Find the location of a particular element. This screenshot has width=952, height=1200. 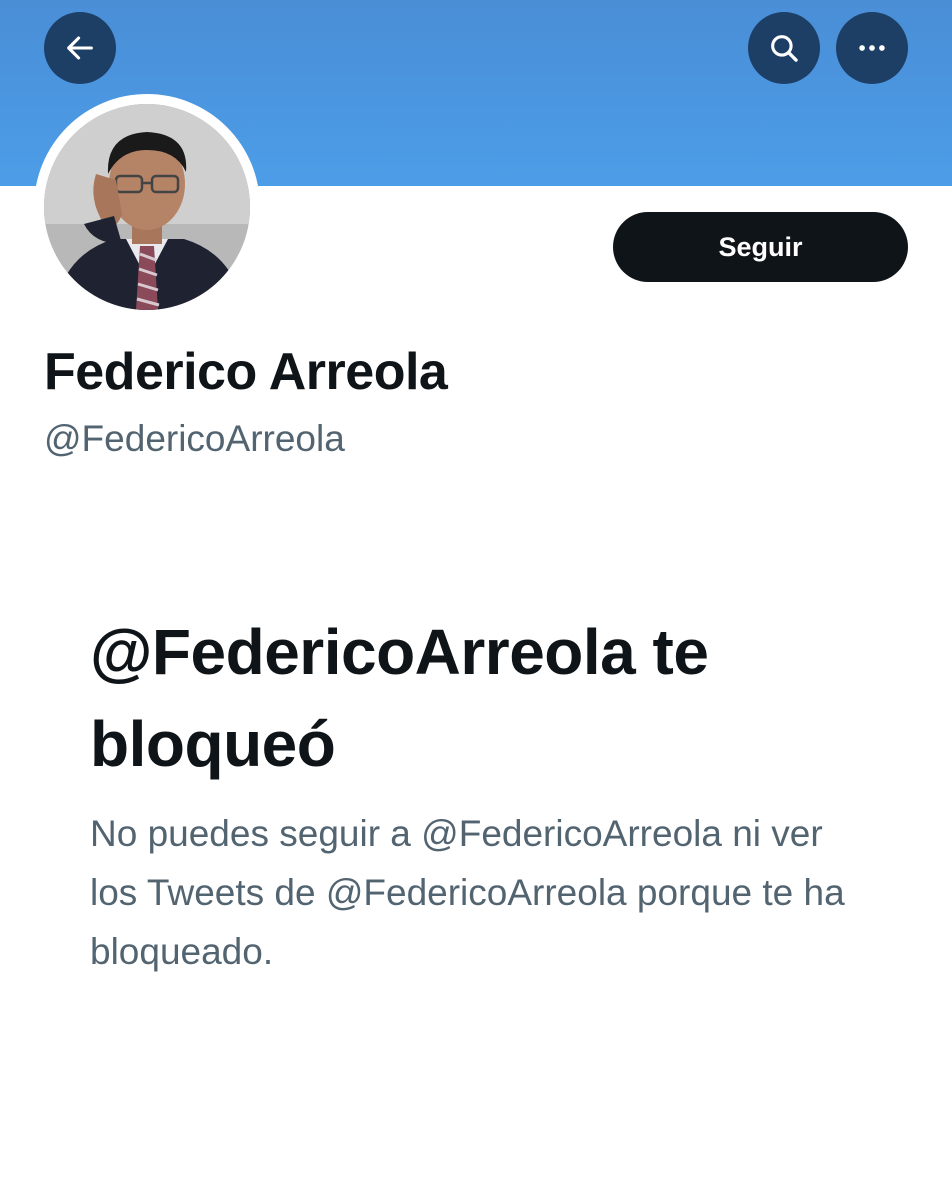

more-options-button is located at coordinates (872, 48).